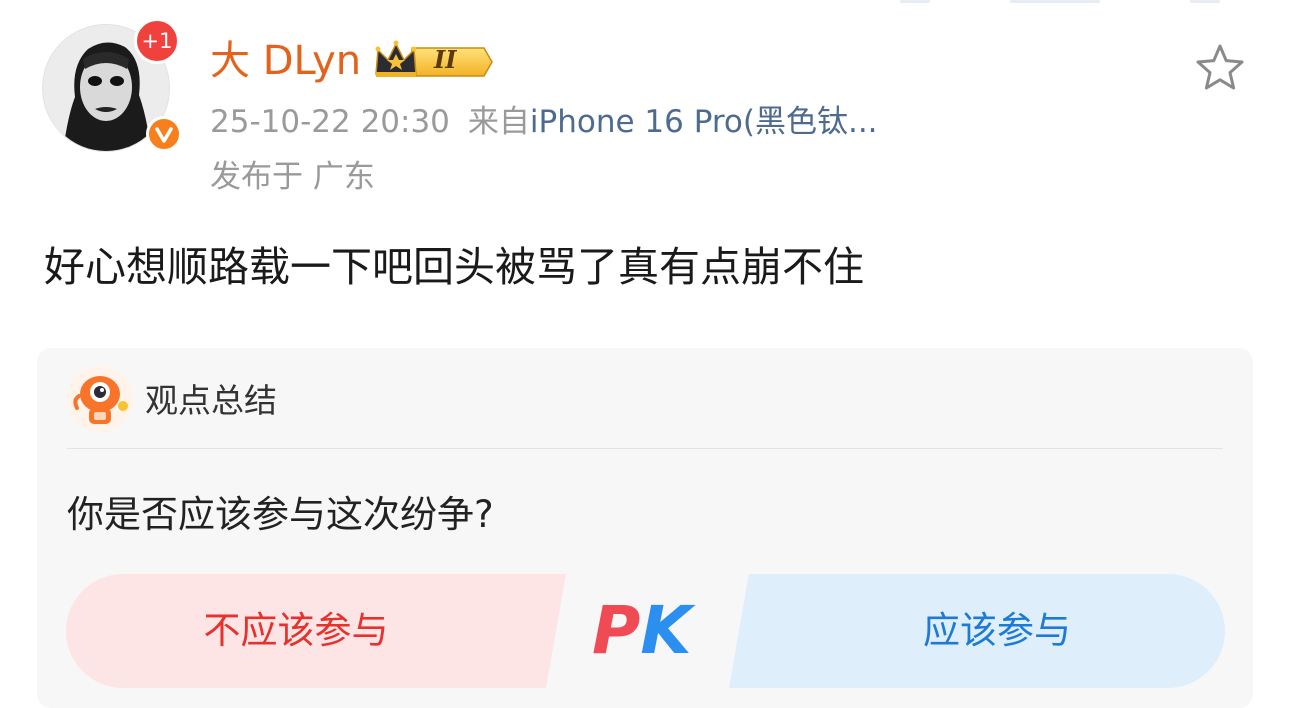 The height and width of the screenshot is (708, 1290). What do you see at coordinates (100, 399) in the screenshot?
I see `robot-mascot-icon` at bounding box center [100, 399].